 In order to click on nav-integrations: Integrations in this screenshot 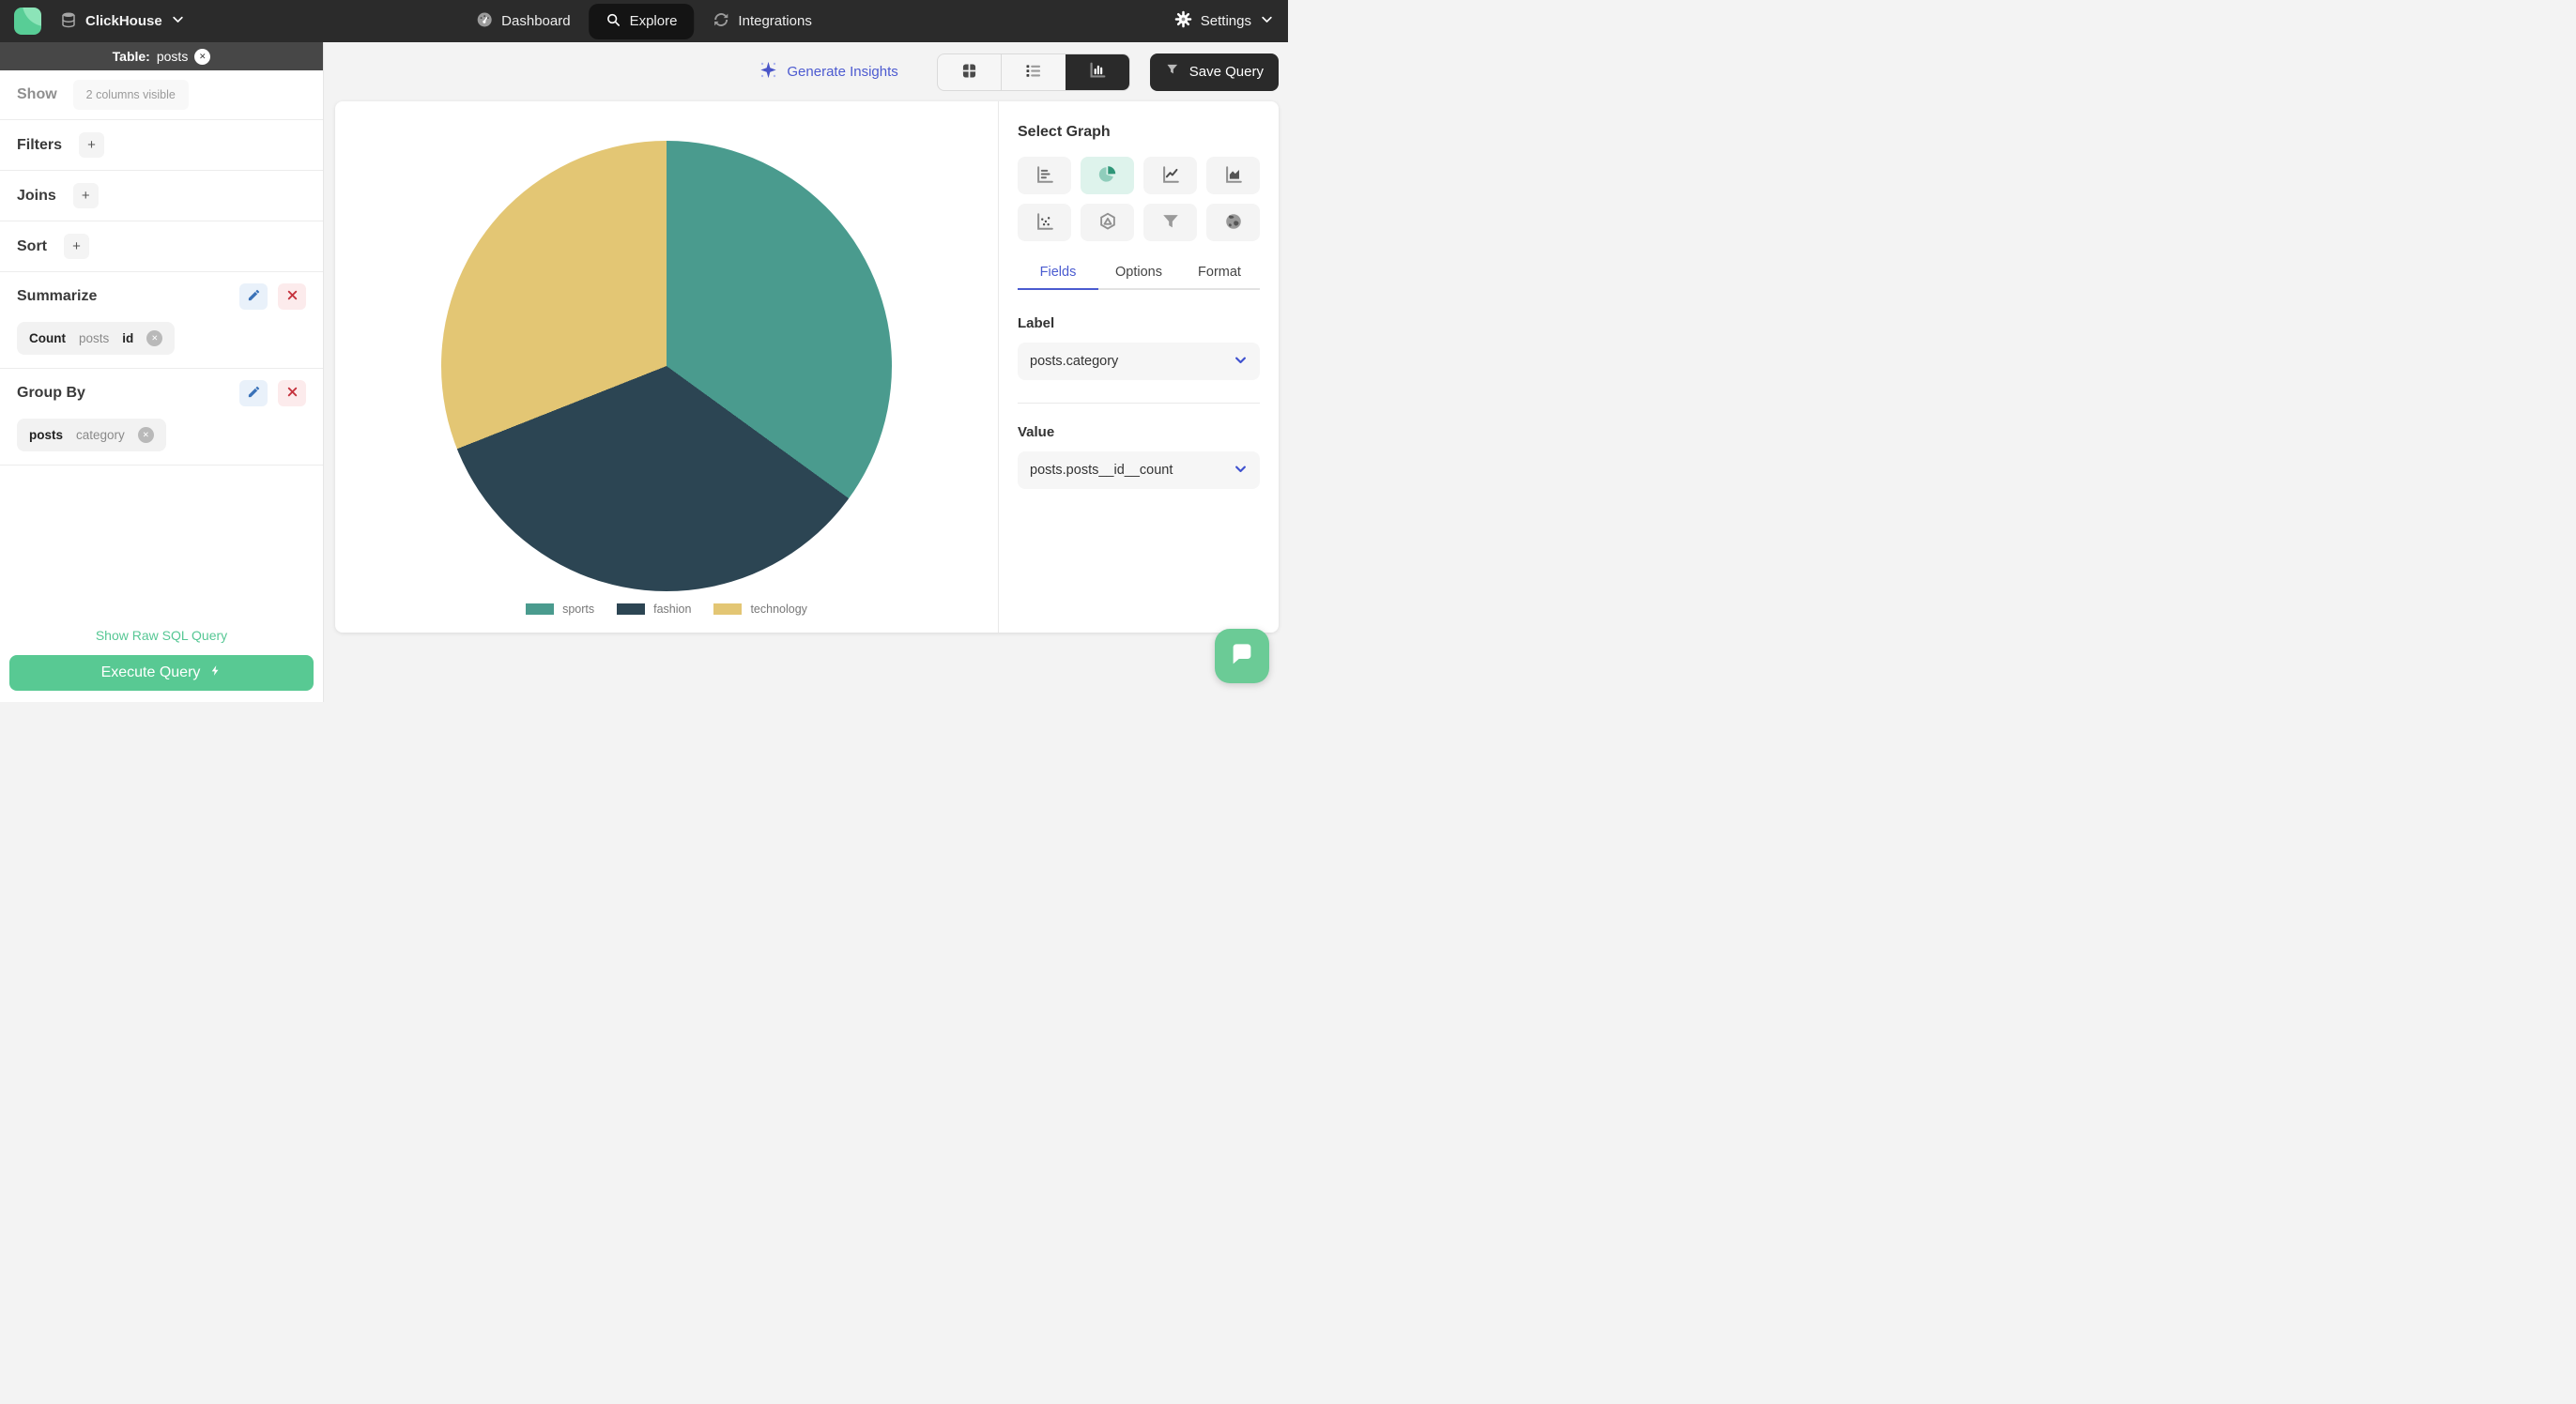, I will do `click(762, 21)`.